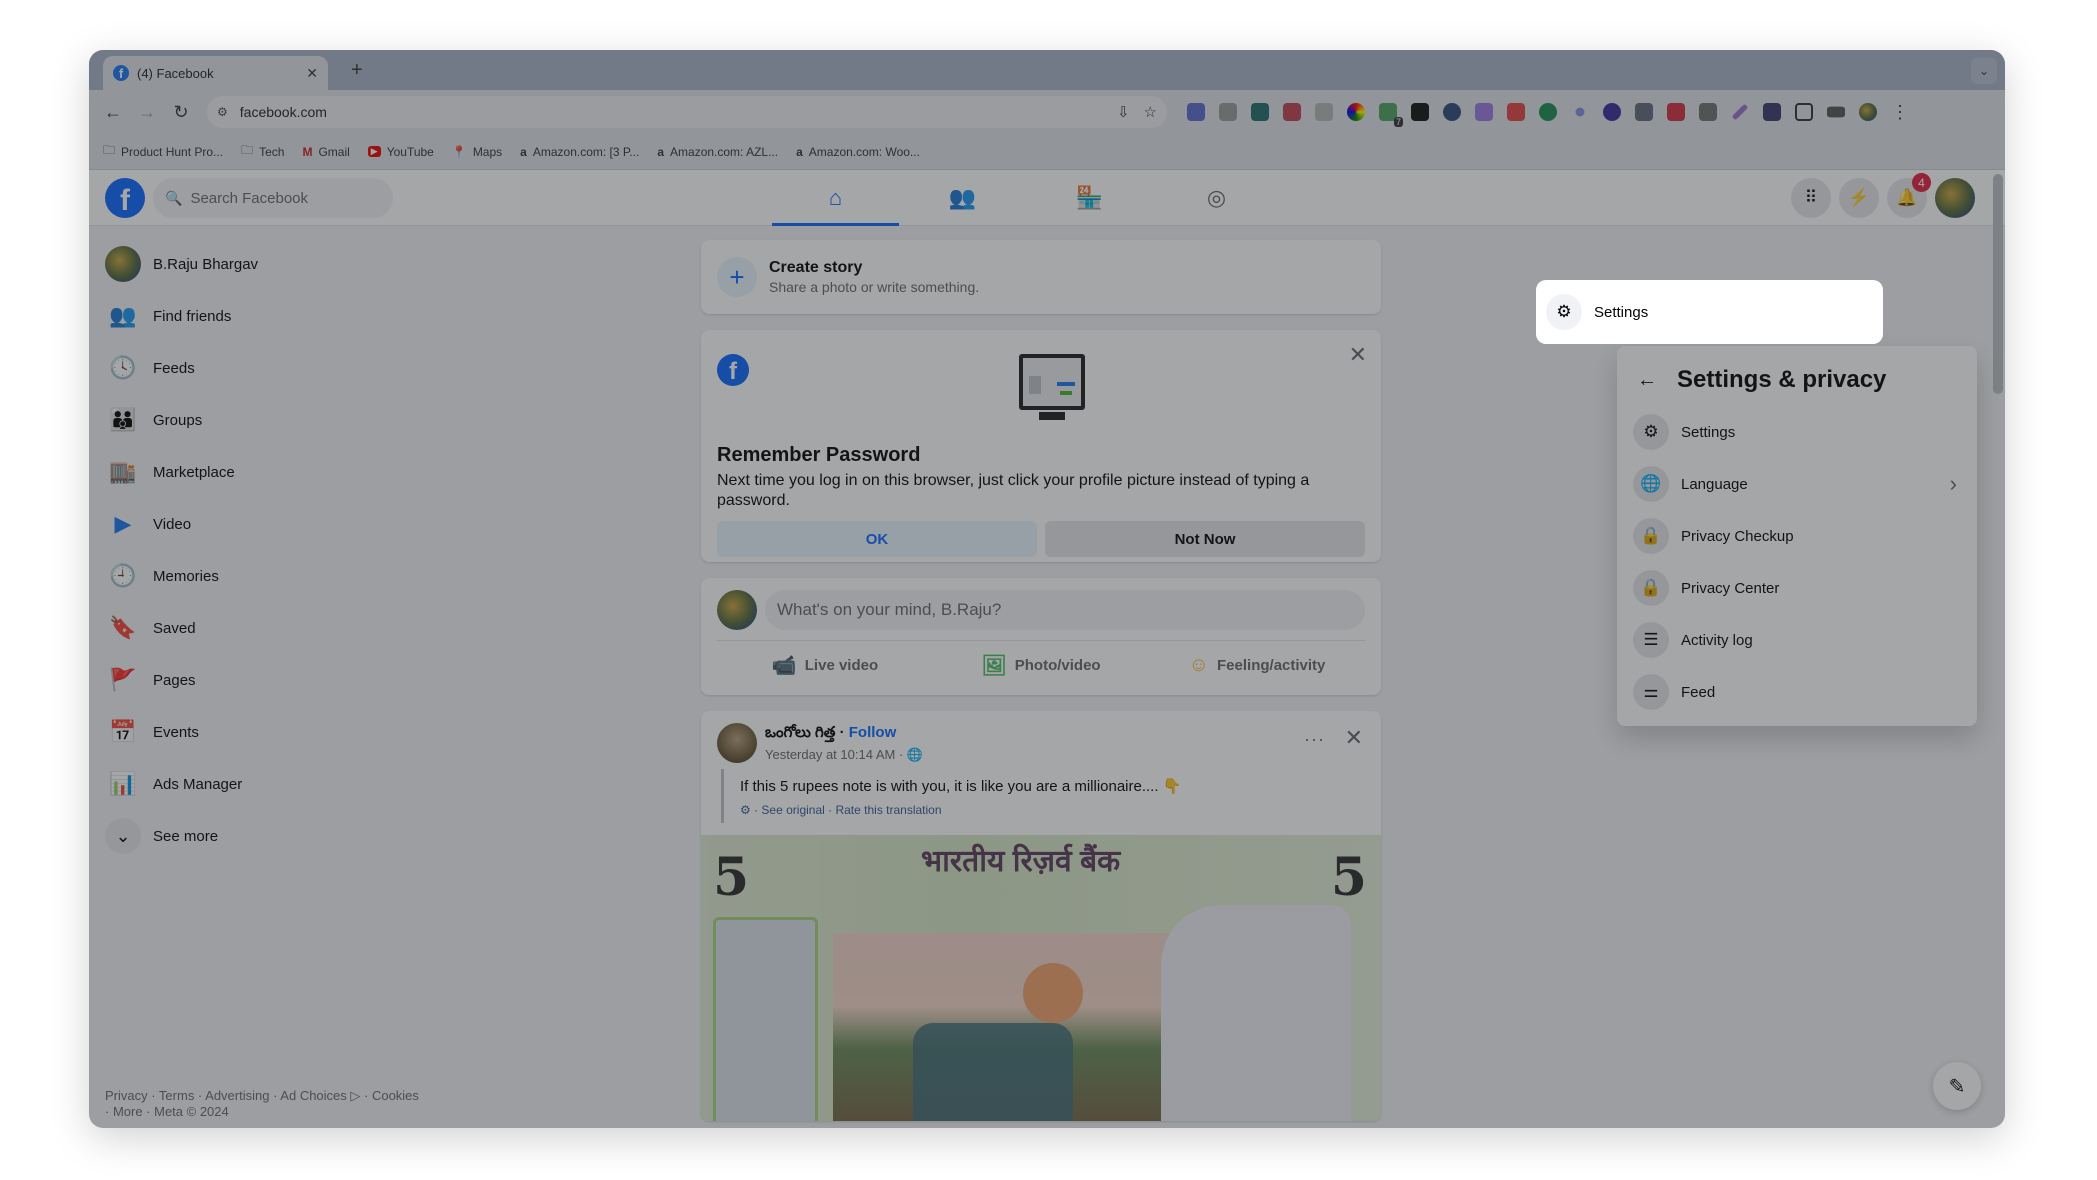  I want to click on more-options-icon: ···, so click(1314, 739).